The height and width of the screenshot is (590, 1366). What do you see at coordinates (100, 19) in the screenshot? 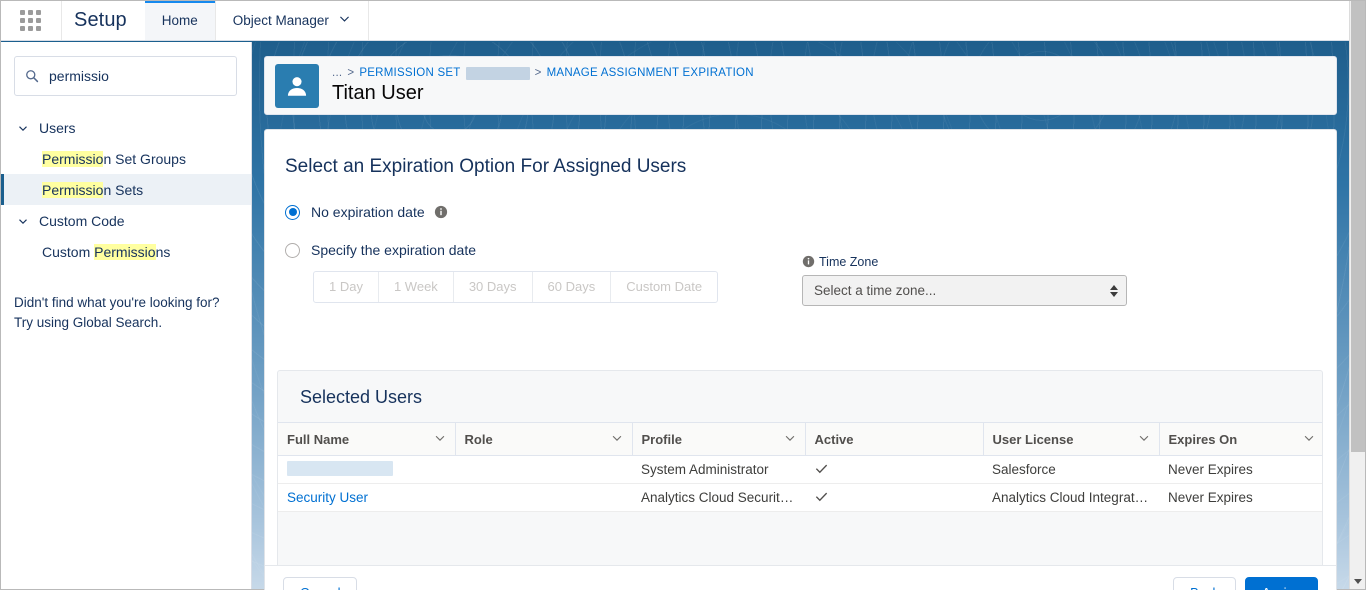
I see `setup-title: Setup` at bounding box center [100, 19].